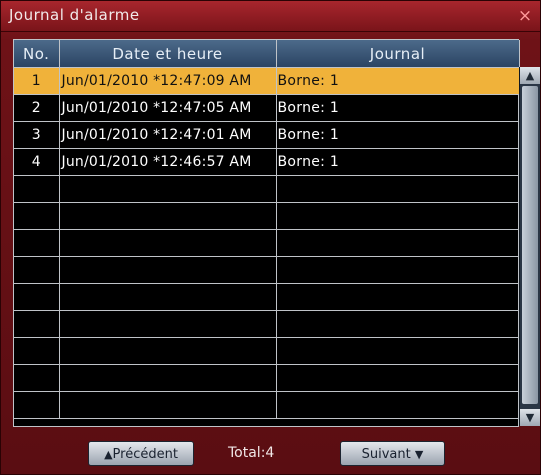  I want to click on column-header-log: Journal, so click(398, 54).